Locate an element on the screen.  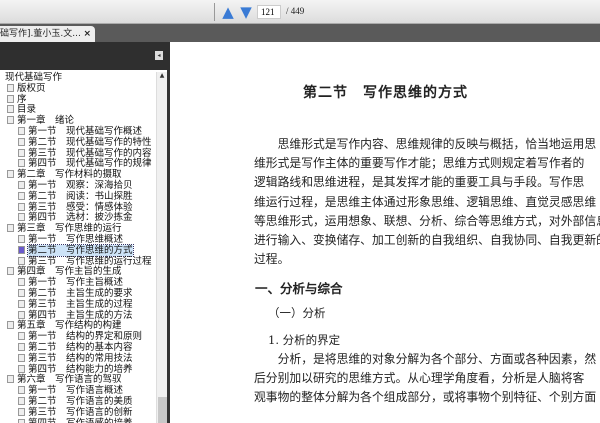
tree-item: 第四节 结构能力的培养 is located at coordinates (75, 369).